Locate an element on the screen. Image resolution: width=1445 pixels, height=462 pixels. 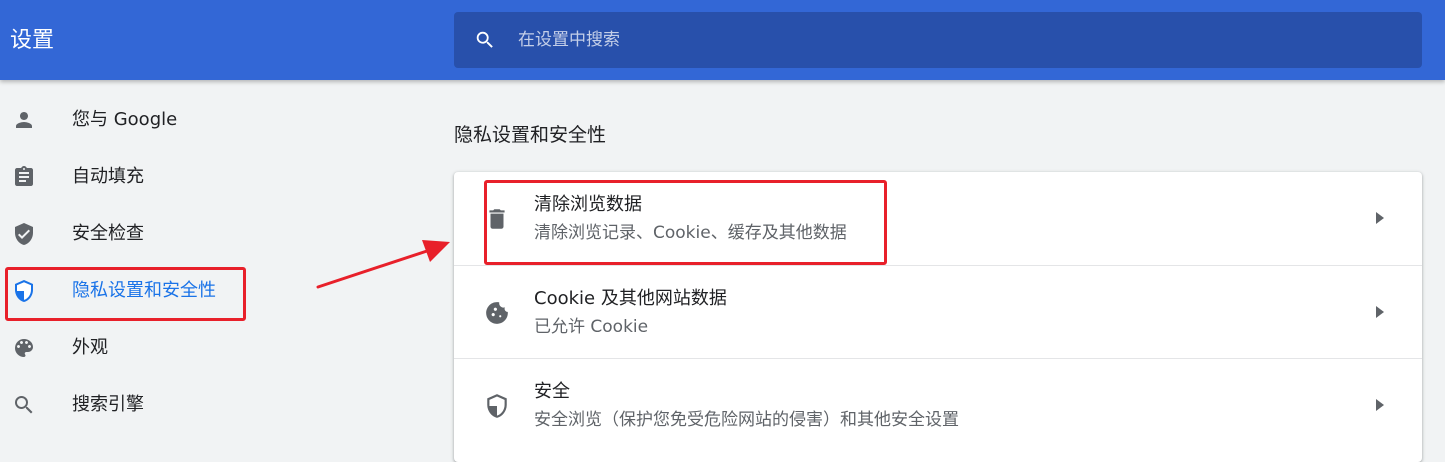
trash-icon is located at coordinates (497, 219).